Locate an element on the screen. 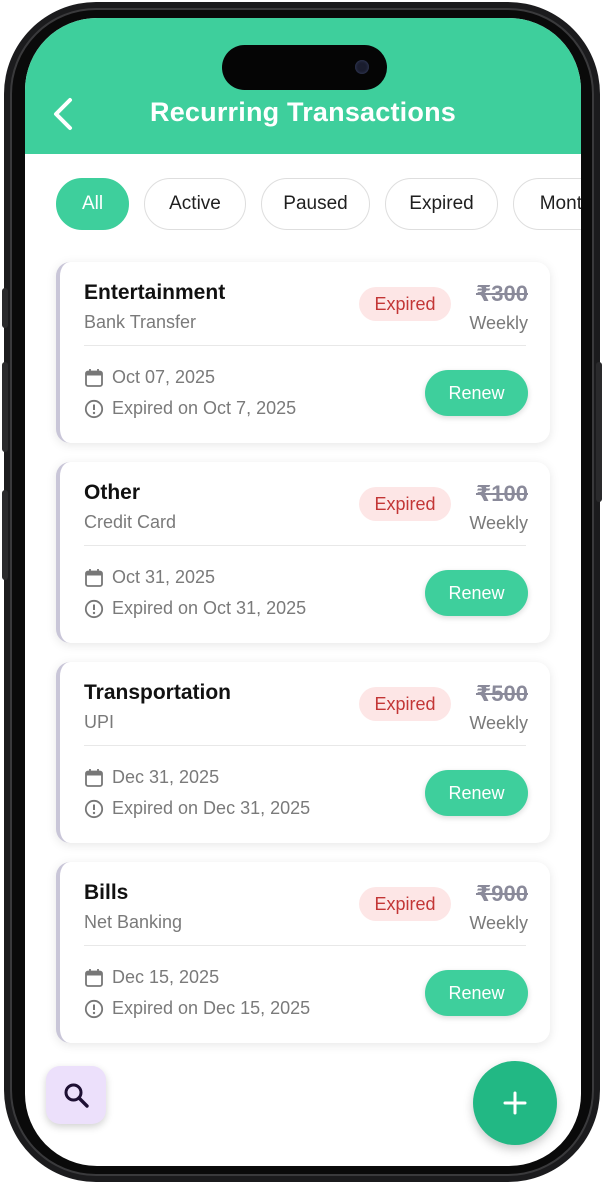  transaction-date: Dec 15, 2025 is located at coordinates (166, 977).